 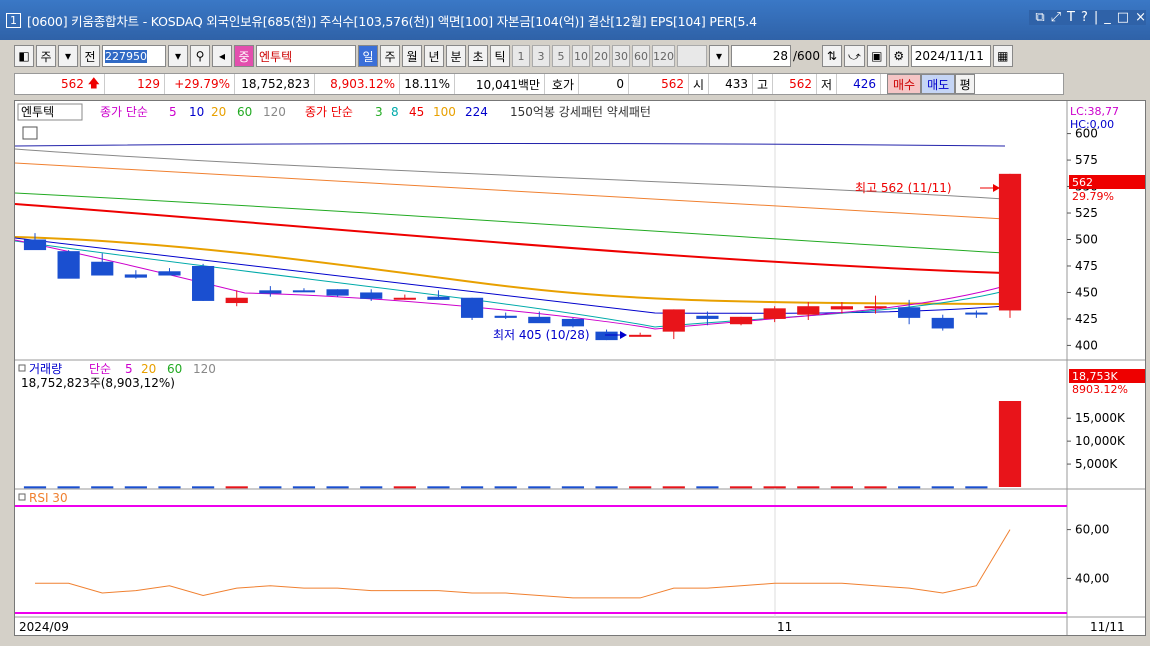 I want to click on legend-ma-20: 20, so click(x=218, y=112).